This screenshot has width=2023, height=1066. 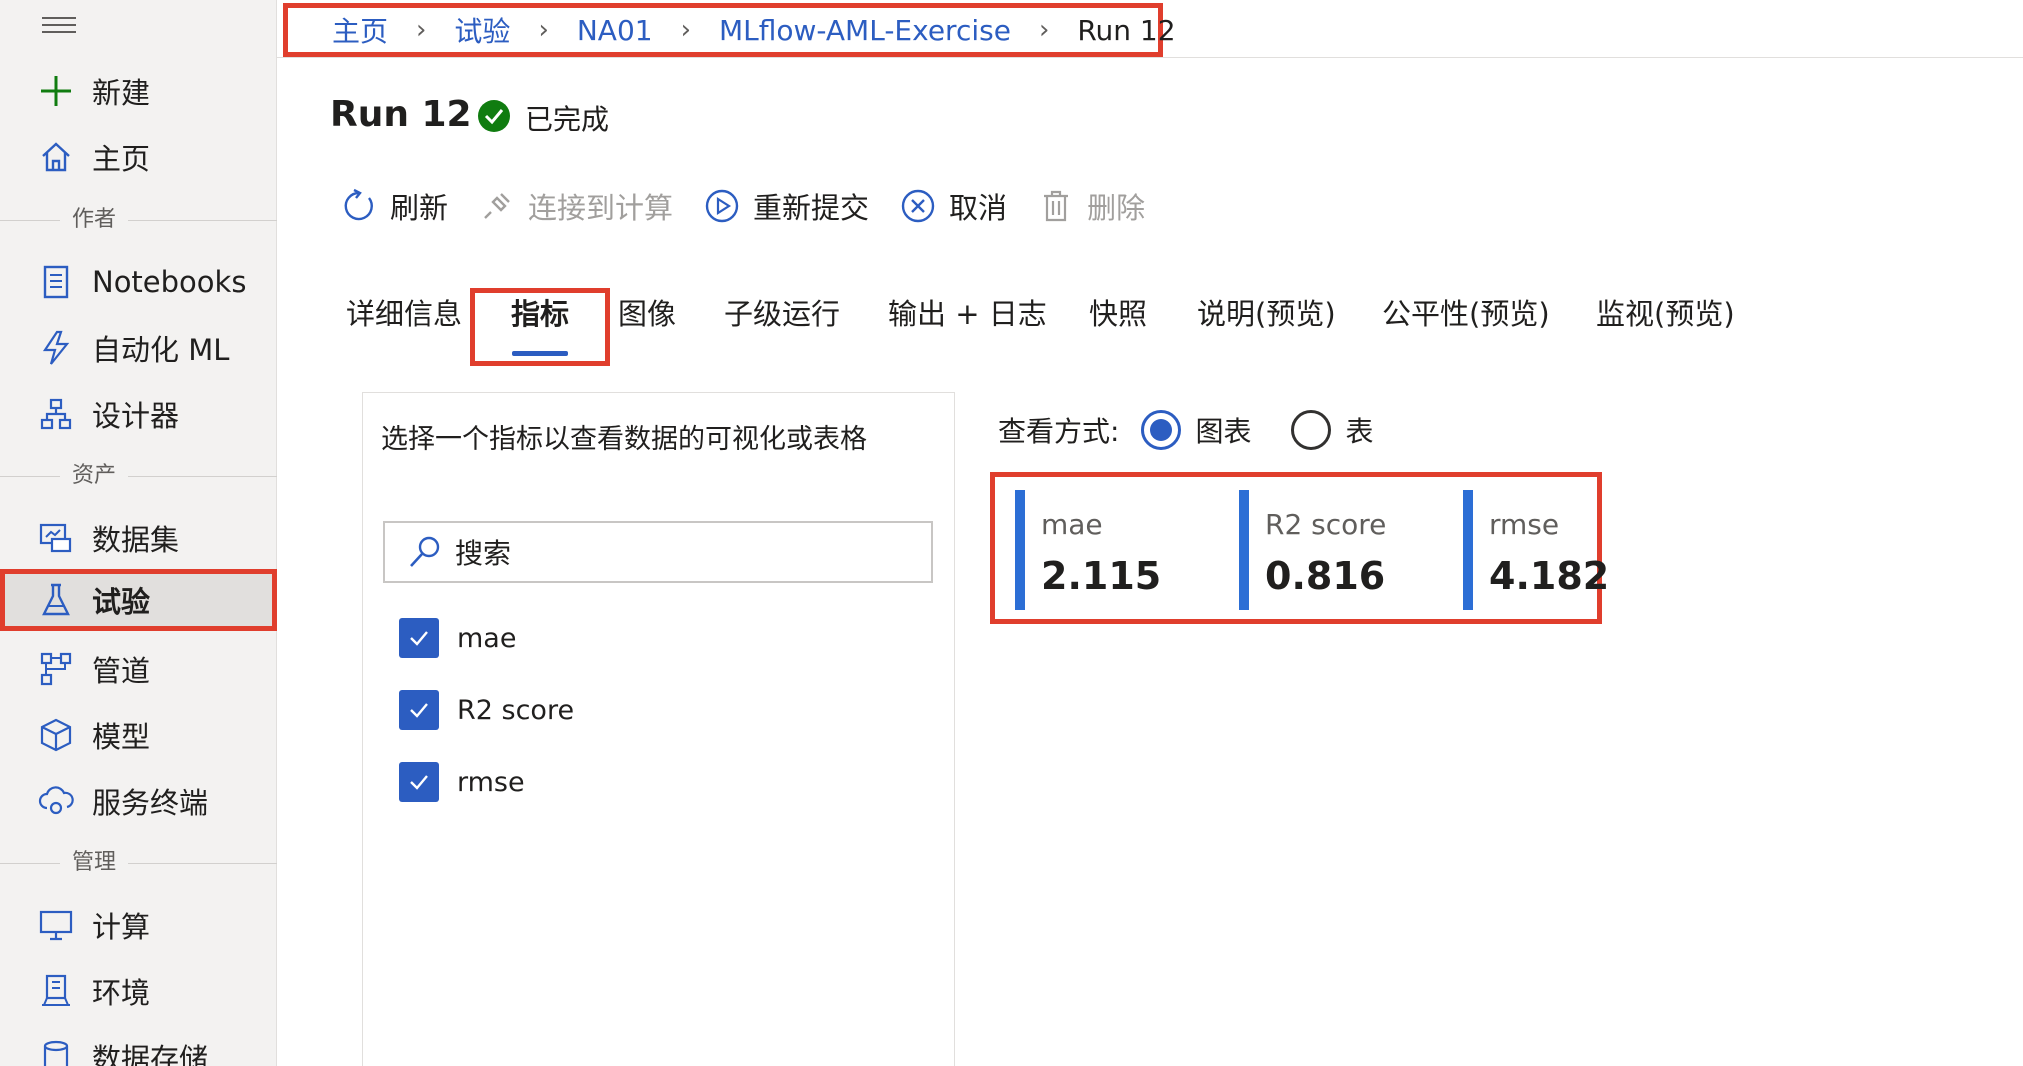 I want to click on tab-images: 图像, so click(x=647, y=314).